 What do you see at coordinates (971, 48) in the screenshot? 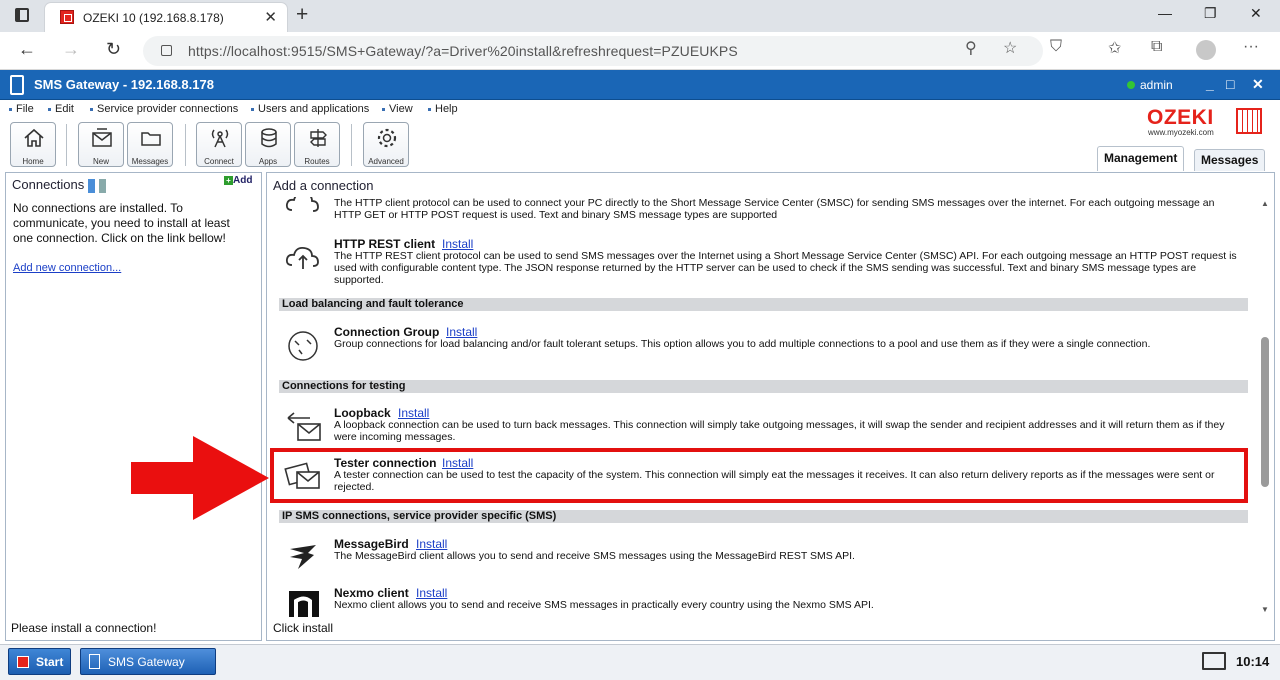
I see `zoom-icon: ⚲` at bounding box center [971, 48].